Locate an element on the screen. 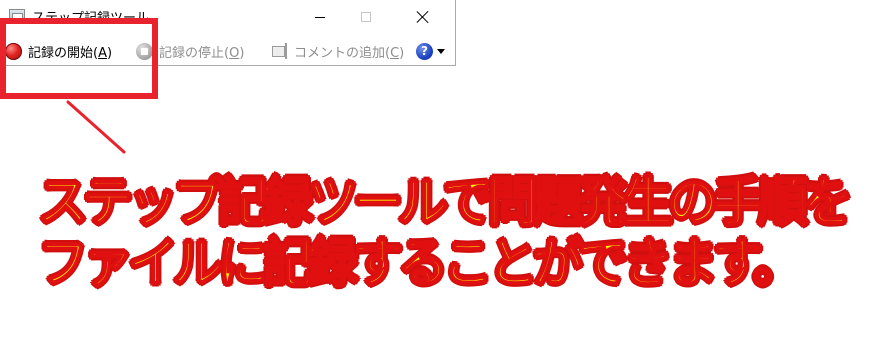 Image resolution: width=878 pixels, height=354 pixels. add-comment-button: コメントの追加(C) is located at coordinates (338, 51).